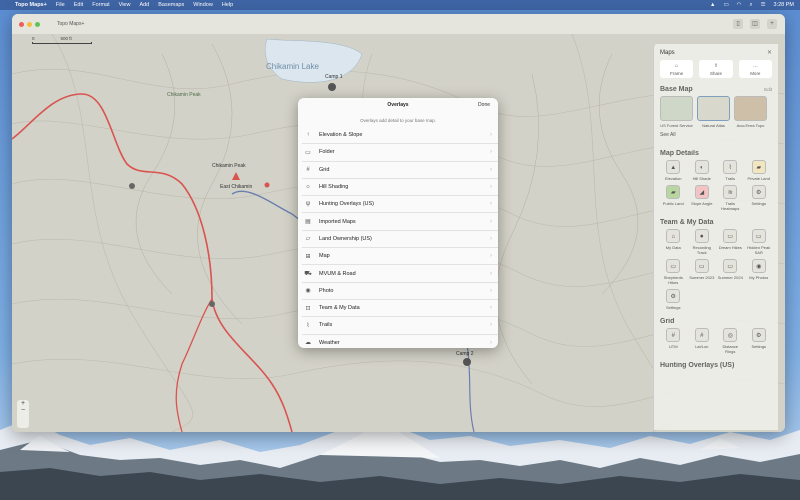  I want to click on sidebar-toggle-icon: ▯, so click(738, 24).